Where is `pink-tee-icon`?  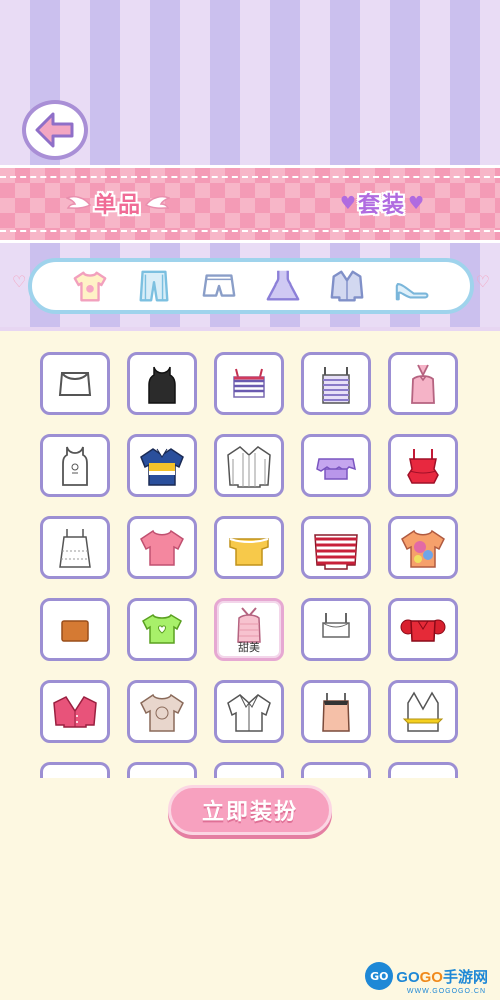 pink-tee-icon is located at coordinates (162, 547).